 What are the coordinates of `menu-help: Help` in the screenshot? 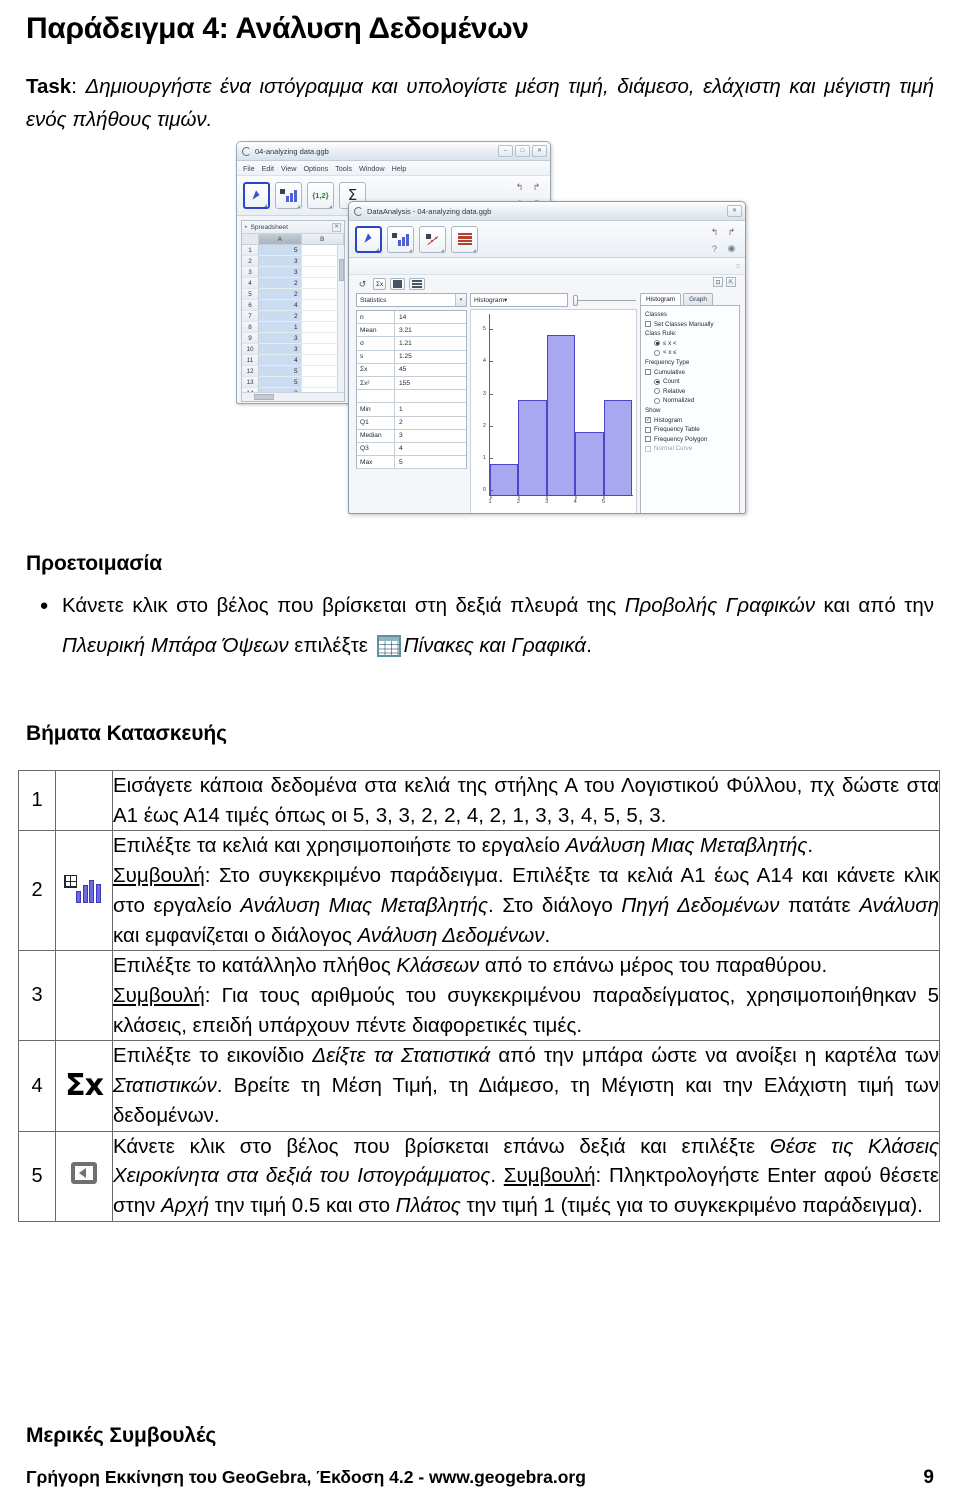 It's located at (399, 168).